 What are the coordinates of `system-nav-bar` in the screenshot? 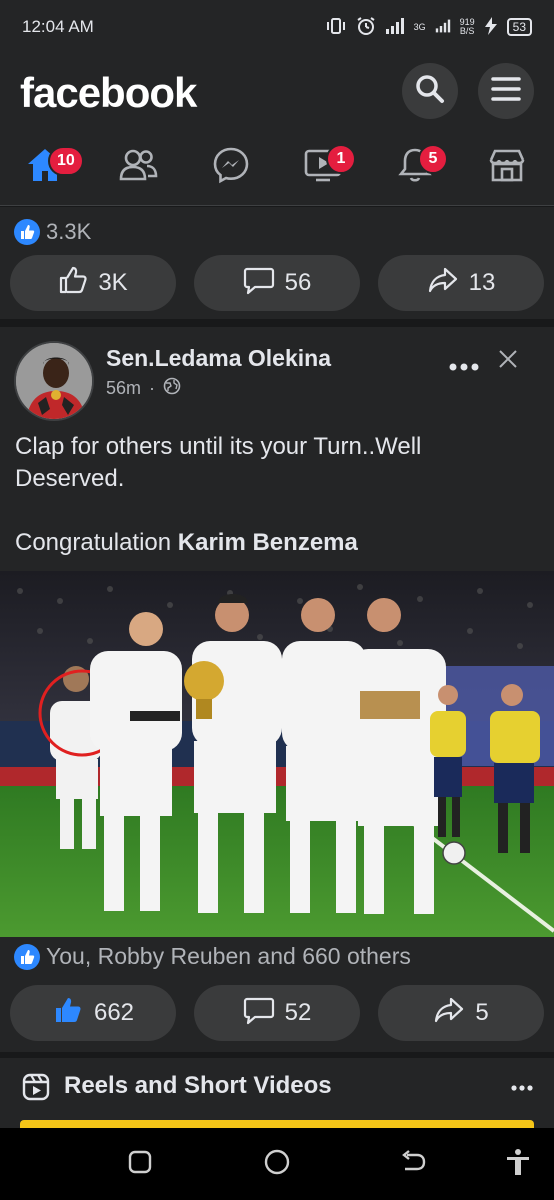 It's located at (277, 1164).